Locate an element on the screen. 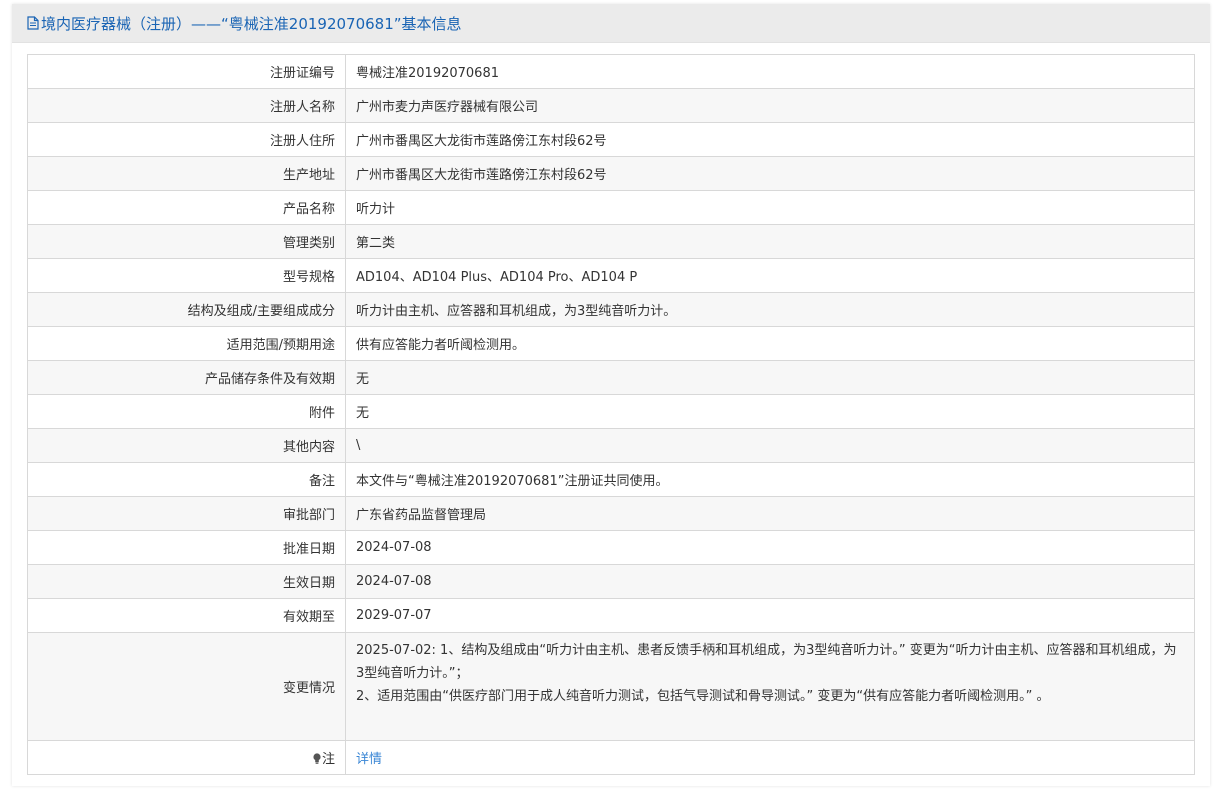  note-label: 注 is located at coordinates (328, 759).